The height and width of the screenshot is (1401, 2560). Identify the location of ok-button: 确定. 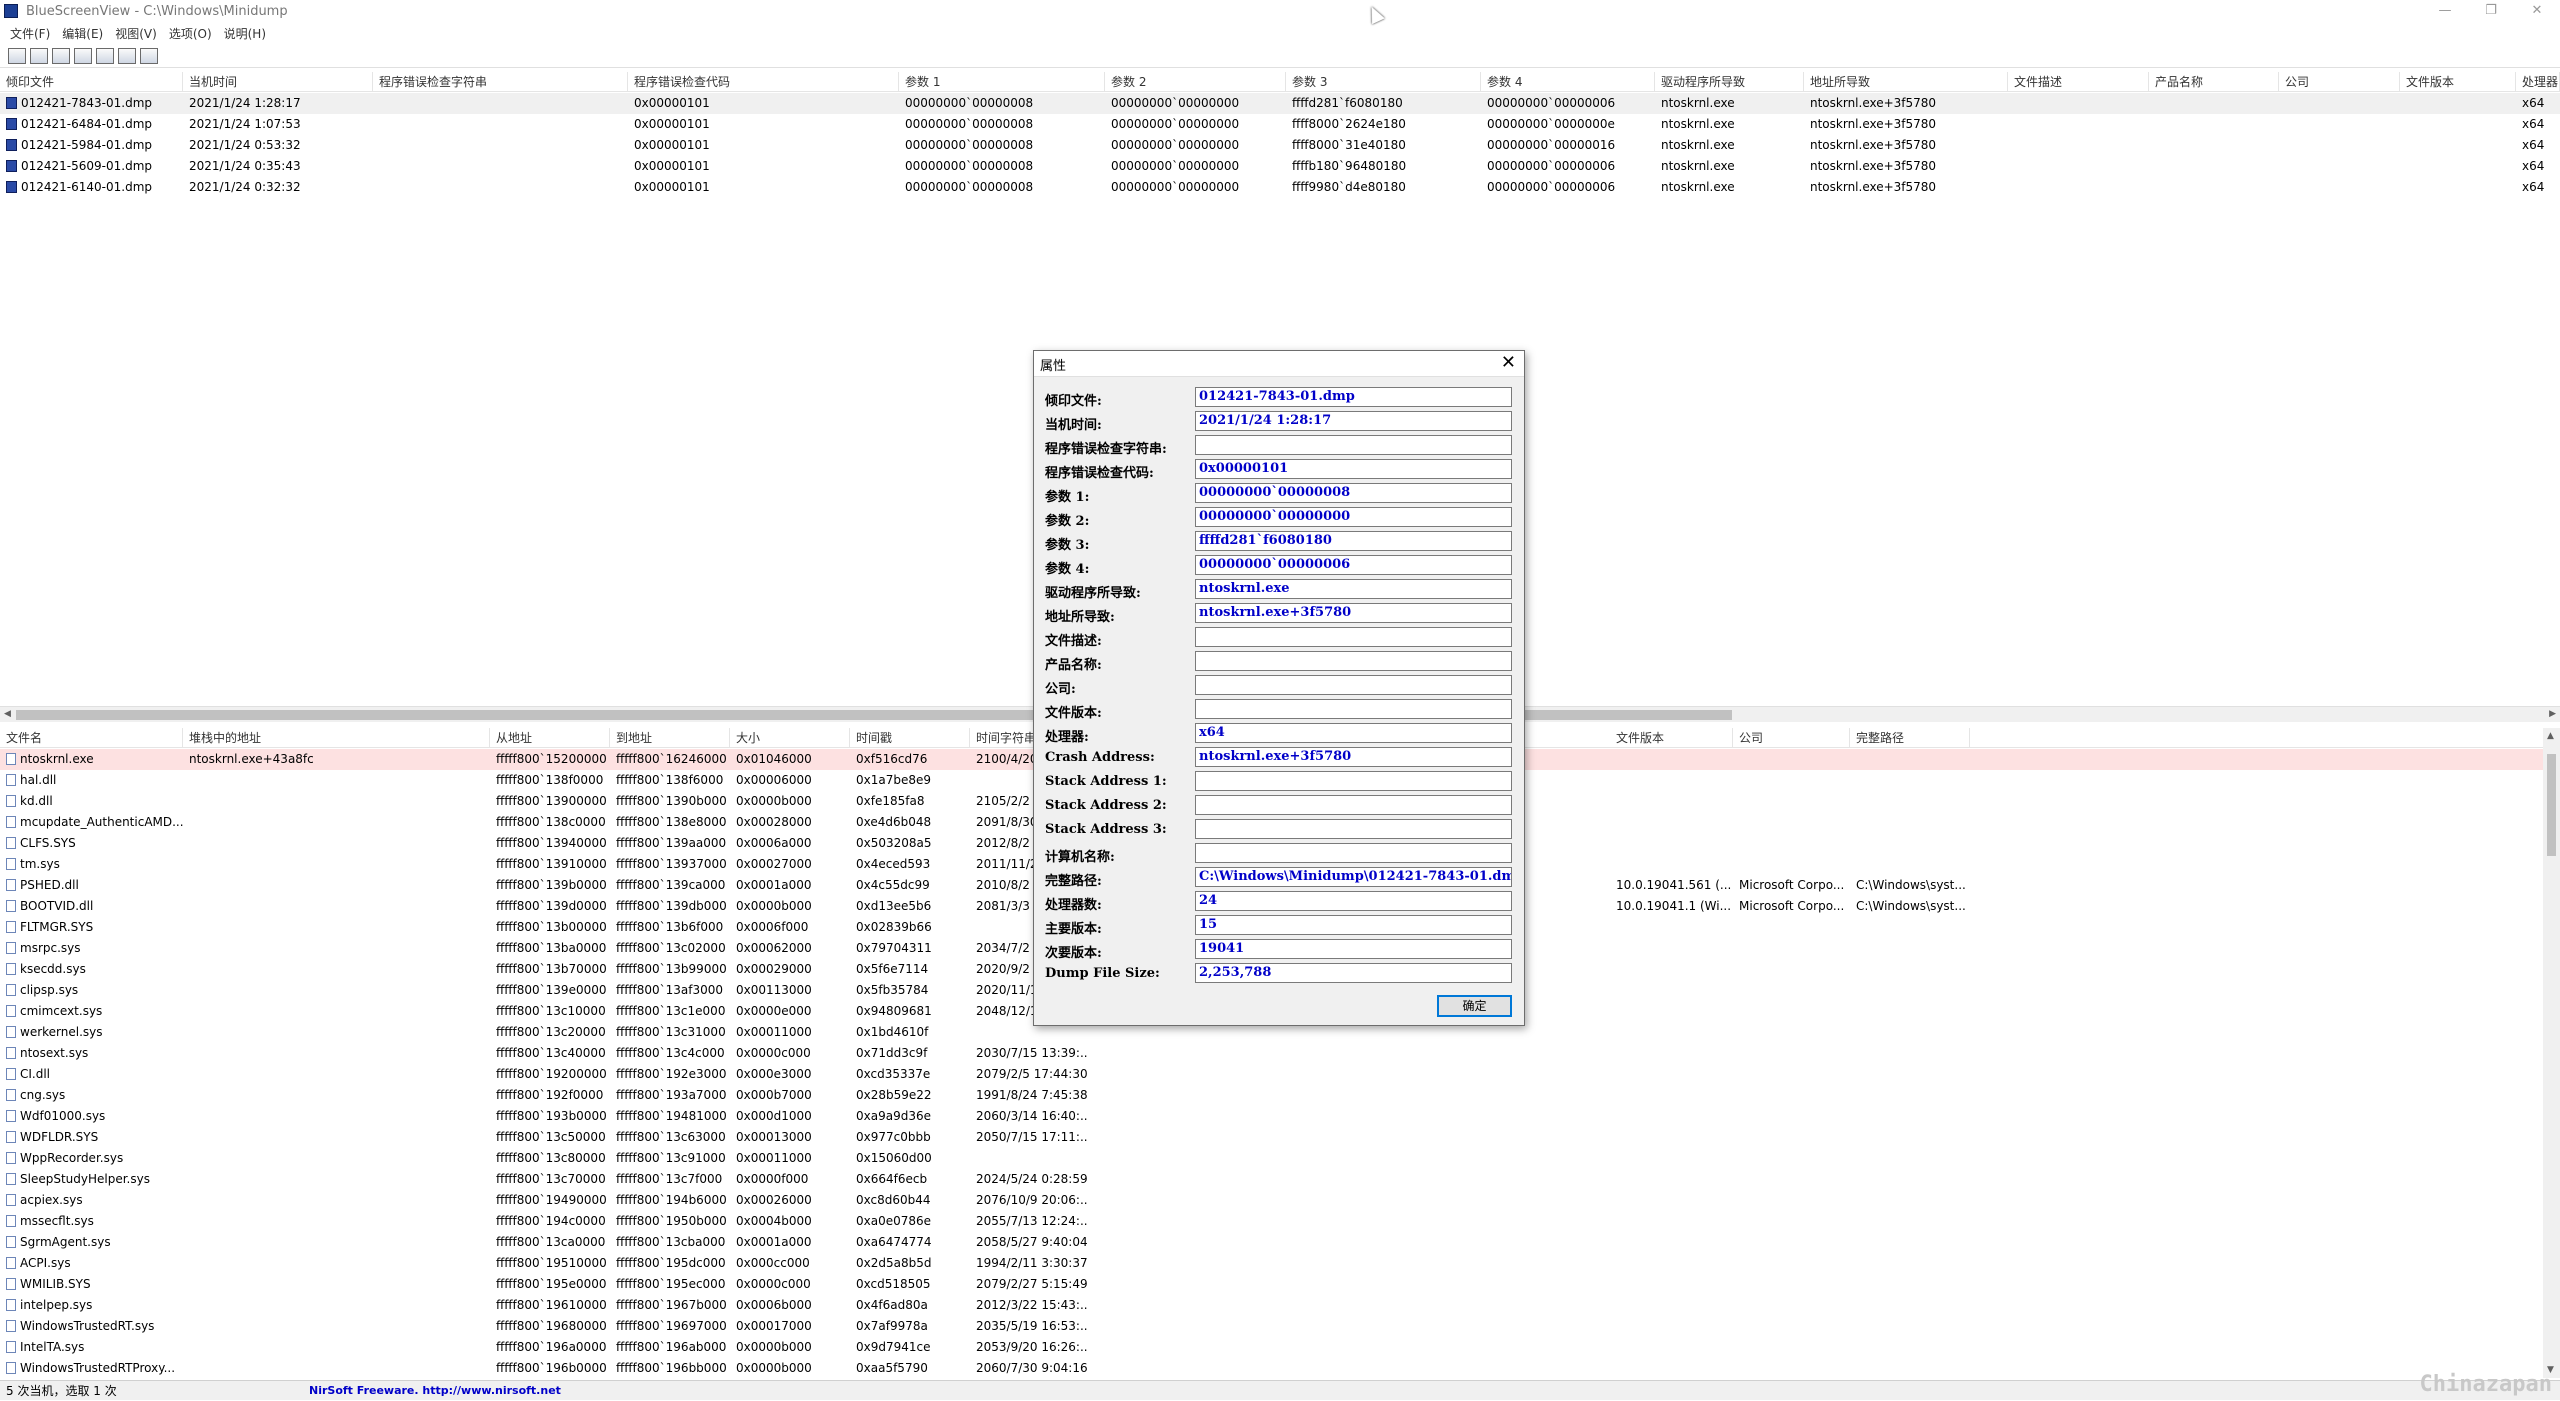
(1474, 1006).